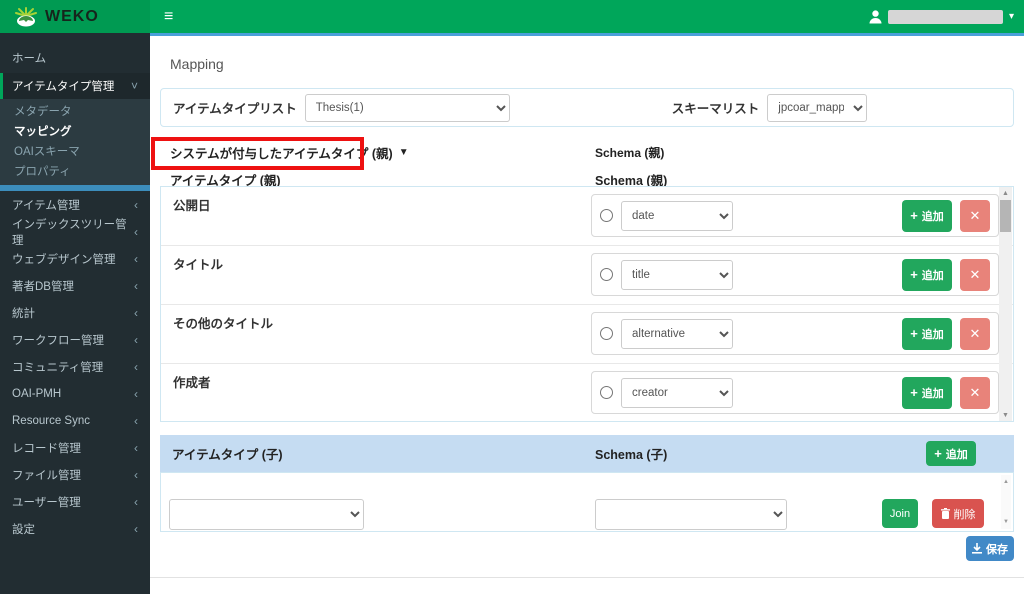  What do you see at coordinates (677, 333) in the screenshot?
I see `schema-select: alternative` at bounding box center [677, 333].